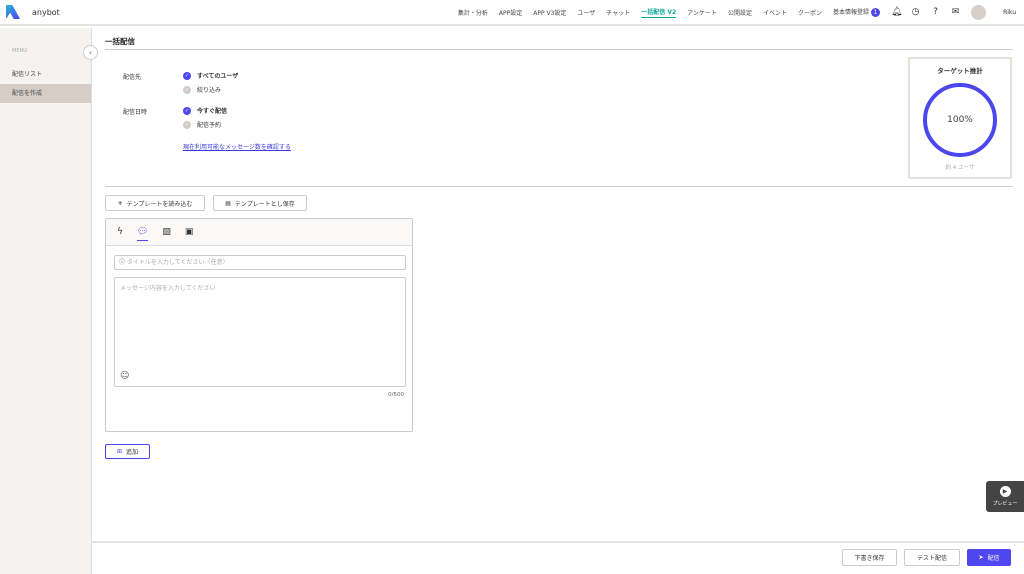 The image size is (1024, 574). What do you see at coordinates (189, 234) in the screenshot?
I see `video-file-icon: ▣` at bounding box center [189, 234].